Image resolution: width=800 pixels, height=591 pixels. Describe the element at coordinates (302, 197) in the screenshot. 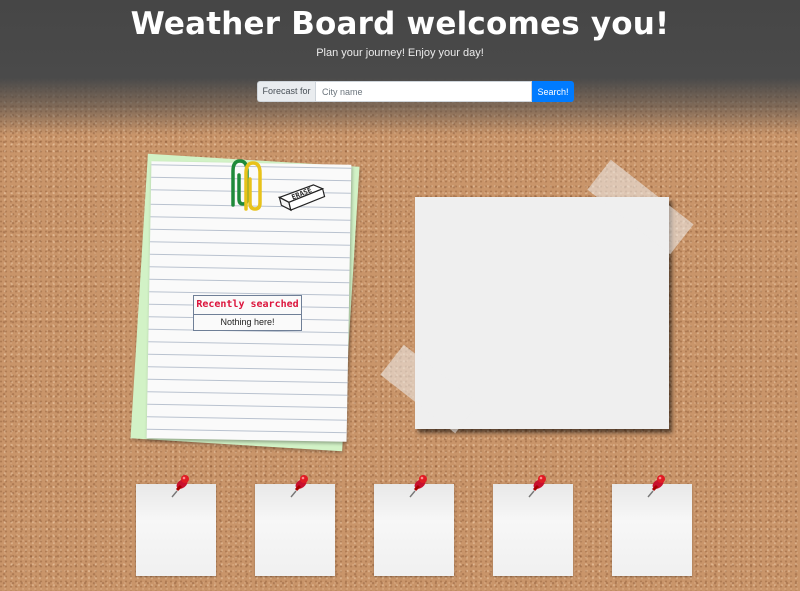

I see `eraser-icon: ERASE` at that location.